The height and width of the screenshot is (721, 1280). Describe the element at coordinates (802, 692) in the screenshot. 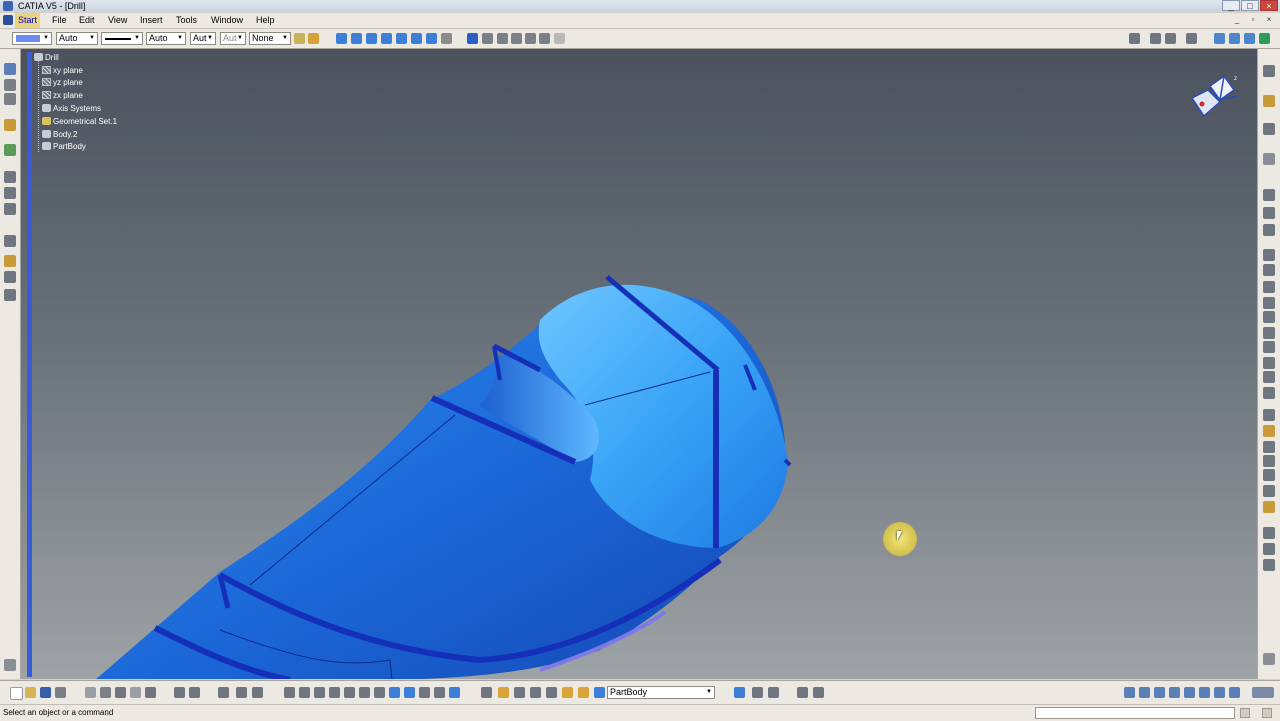

I see `snap-icon` at that location.